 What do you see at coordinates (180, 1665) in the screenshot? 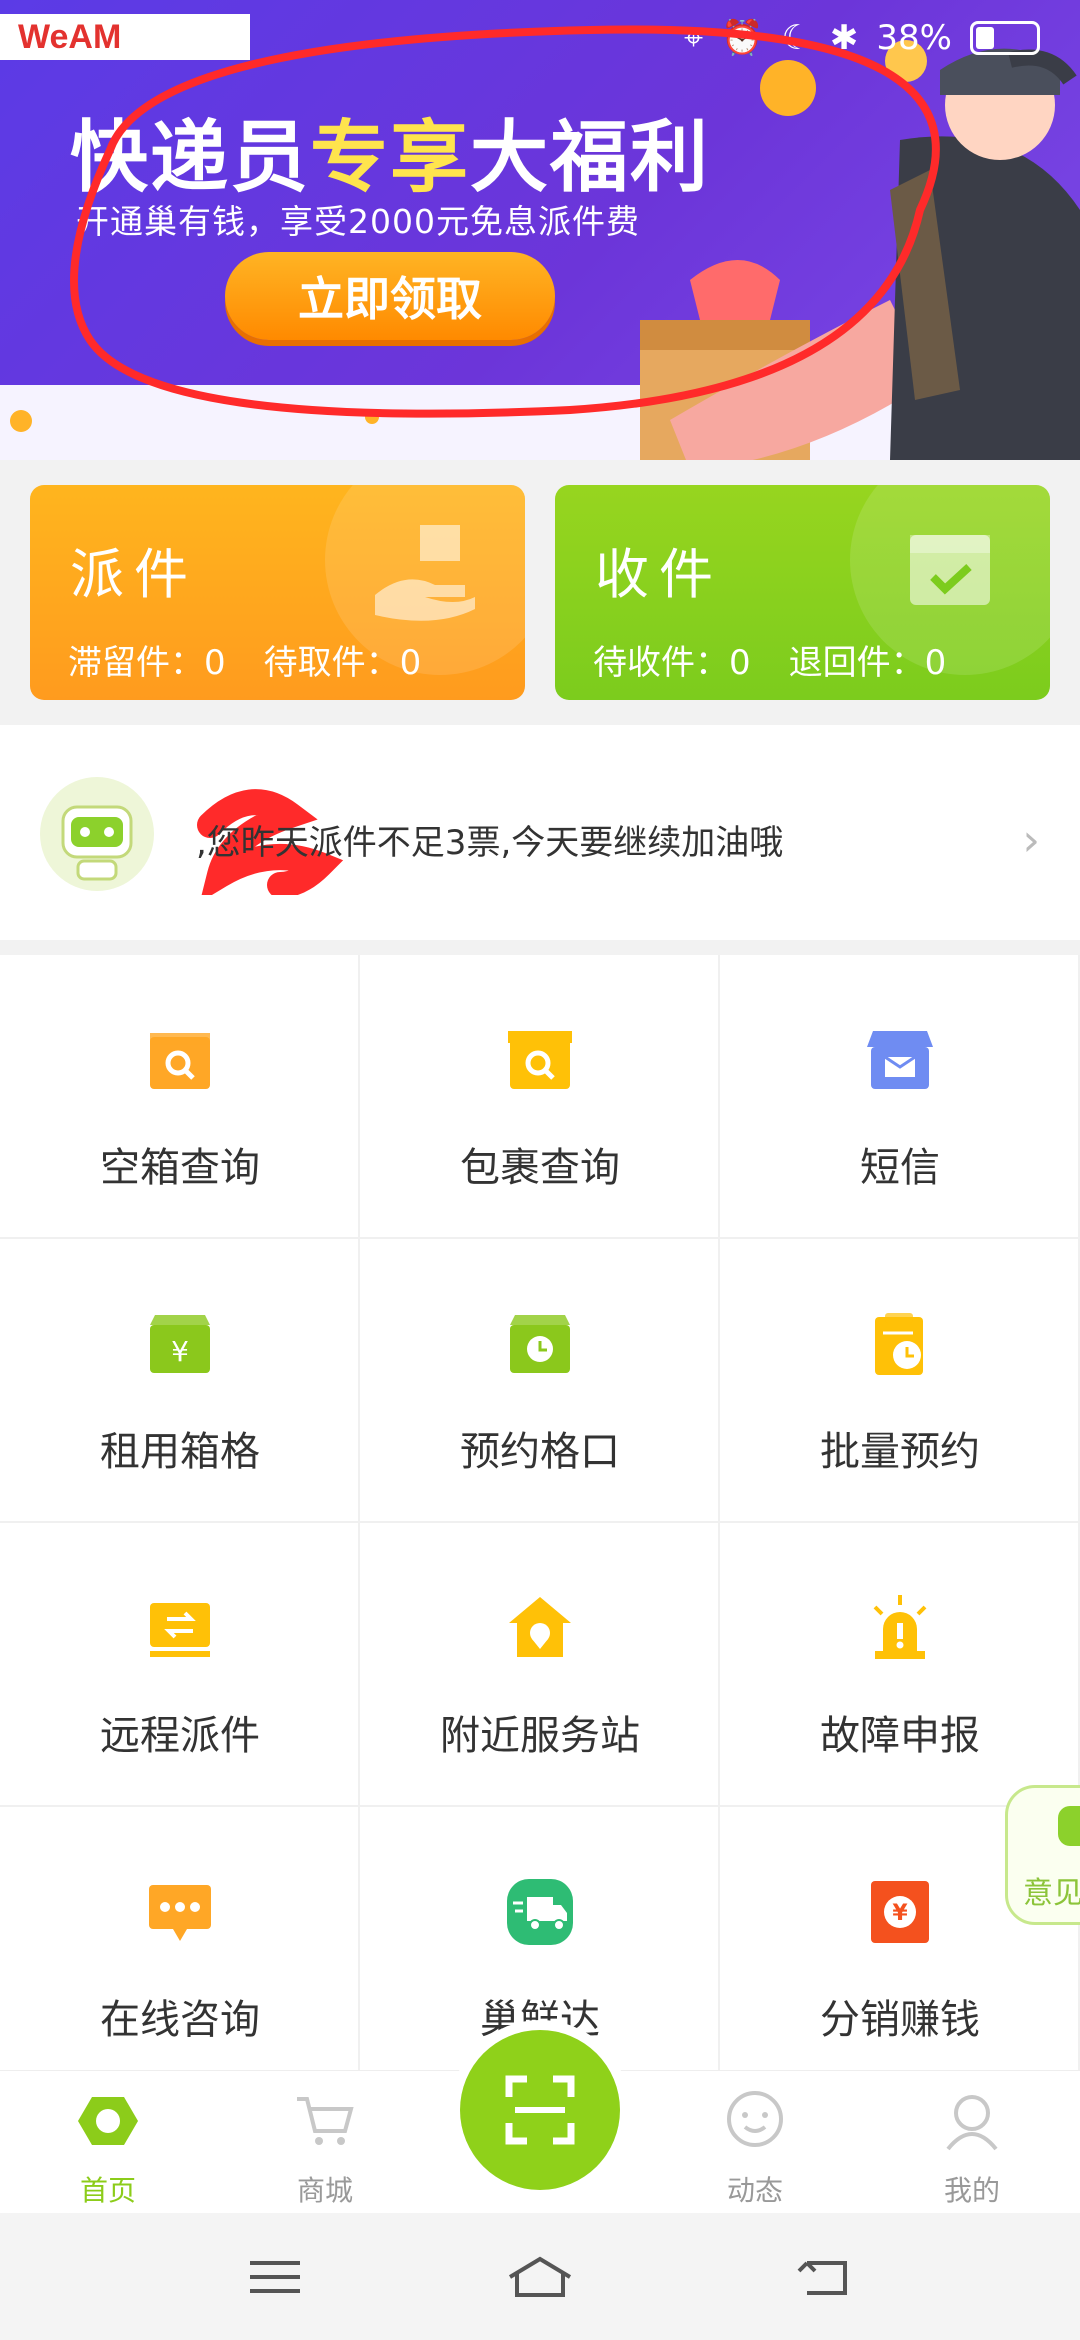
I see `grid-item: 远程派件` at bounding box center [180, 1665].